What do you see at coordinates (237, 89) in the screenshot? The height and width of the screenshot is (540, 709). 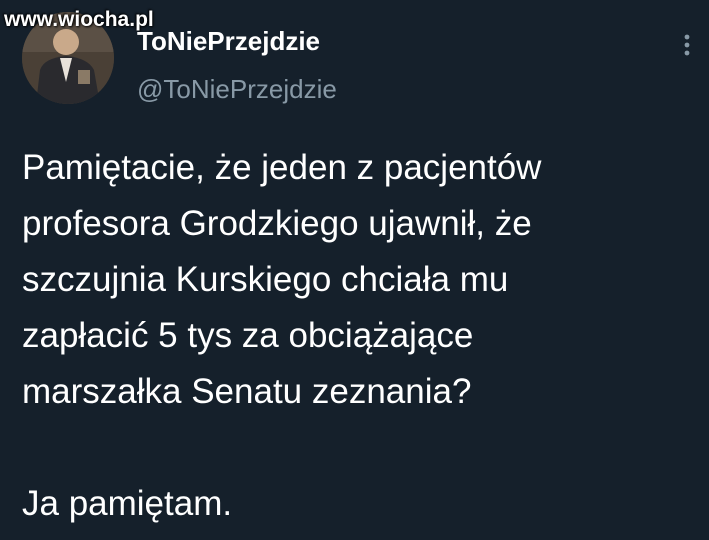 I see `author-handle: @ToNiePrzejdzie` at bounding box center [237, 89].